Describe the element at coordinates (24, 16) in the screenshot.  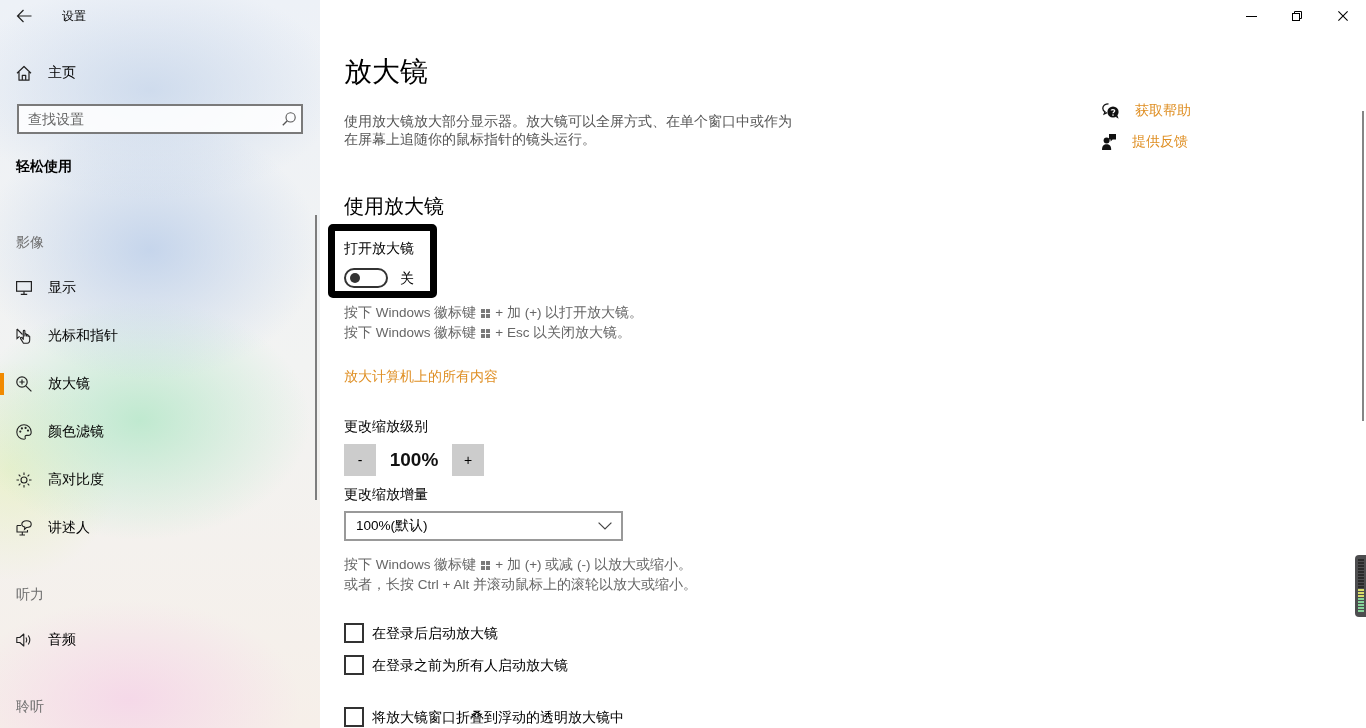
I see `back-arrow-icon` at that location.